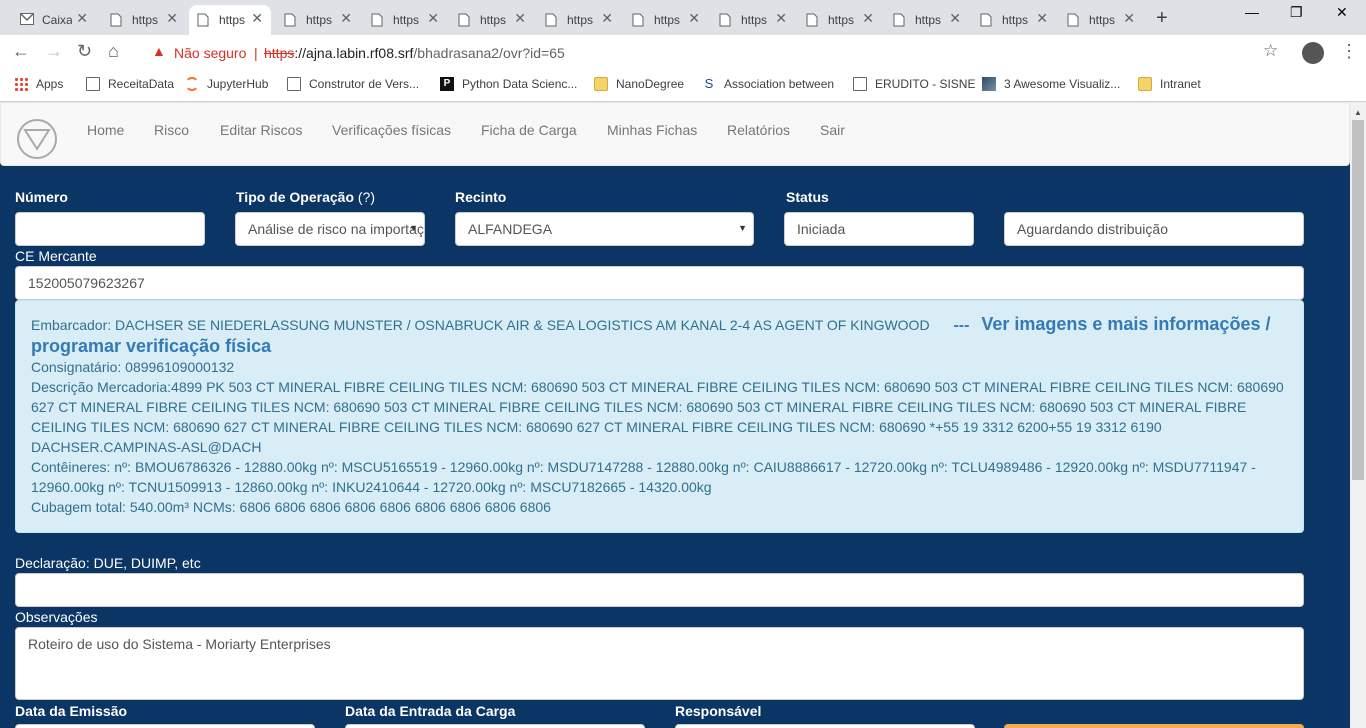 This screenshot has height=728, width=1366. What do you see at coordinates (1342, 12) in the screenshot?
I see `close-window-button: ✕` at bounding box center [1342, 12].